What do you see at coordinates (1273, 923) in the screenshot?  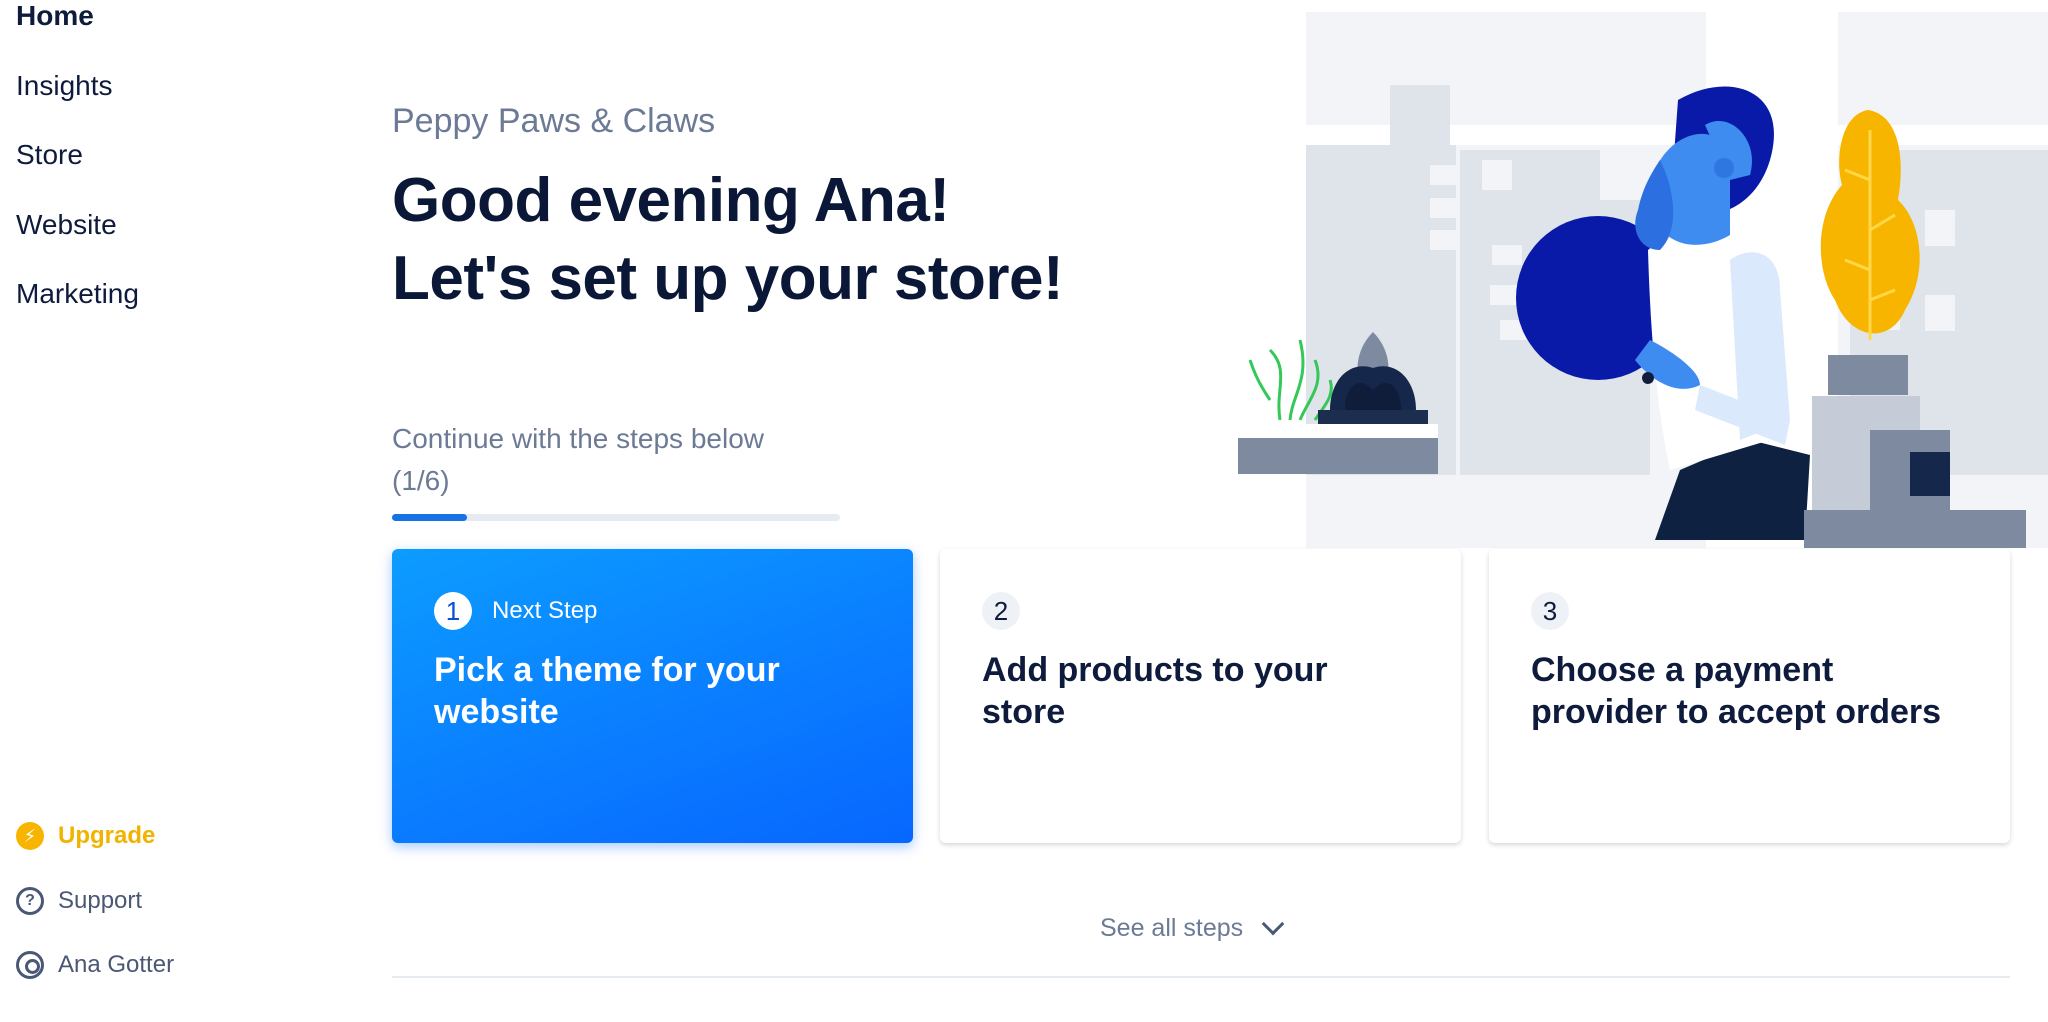 I see `chevron-down-icon` at bounding box center [1273, 923].